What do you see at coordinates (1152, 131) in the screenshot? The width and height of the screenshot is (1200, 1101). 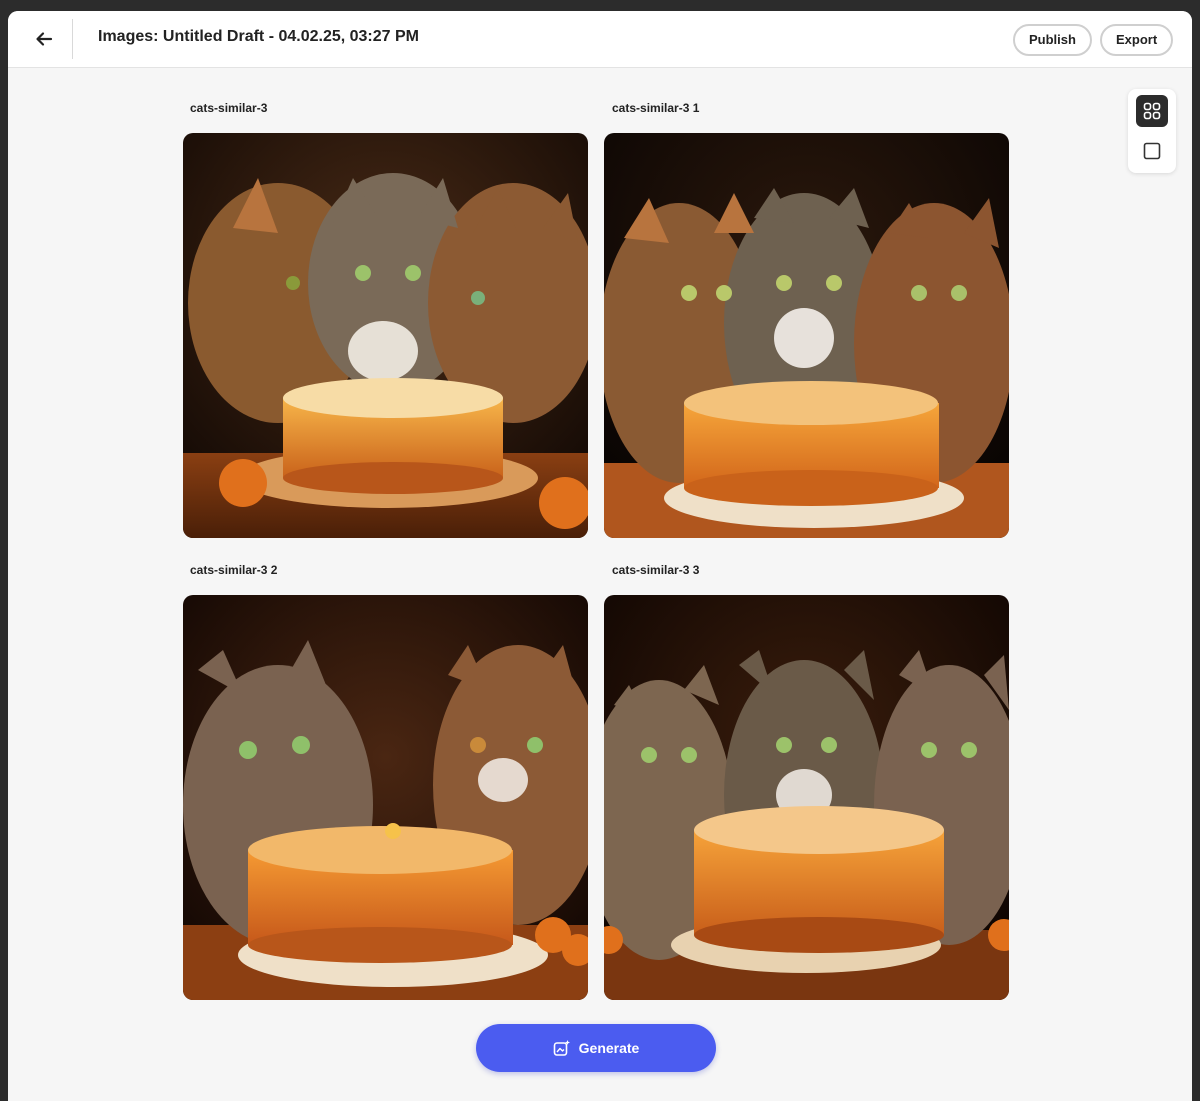 I see `view-toggle` at bounding box center [1152, 131].